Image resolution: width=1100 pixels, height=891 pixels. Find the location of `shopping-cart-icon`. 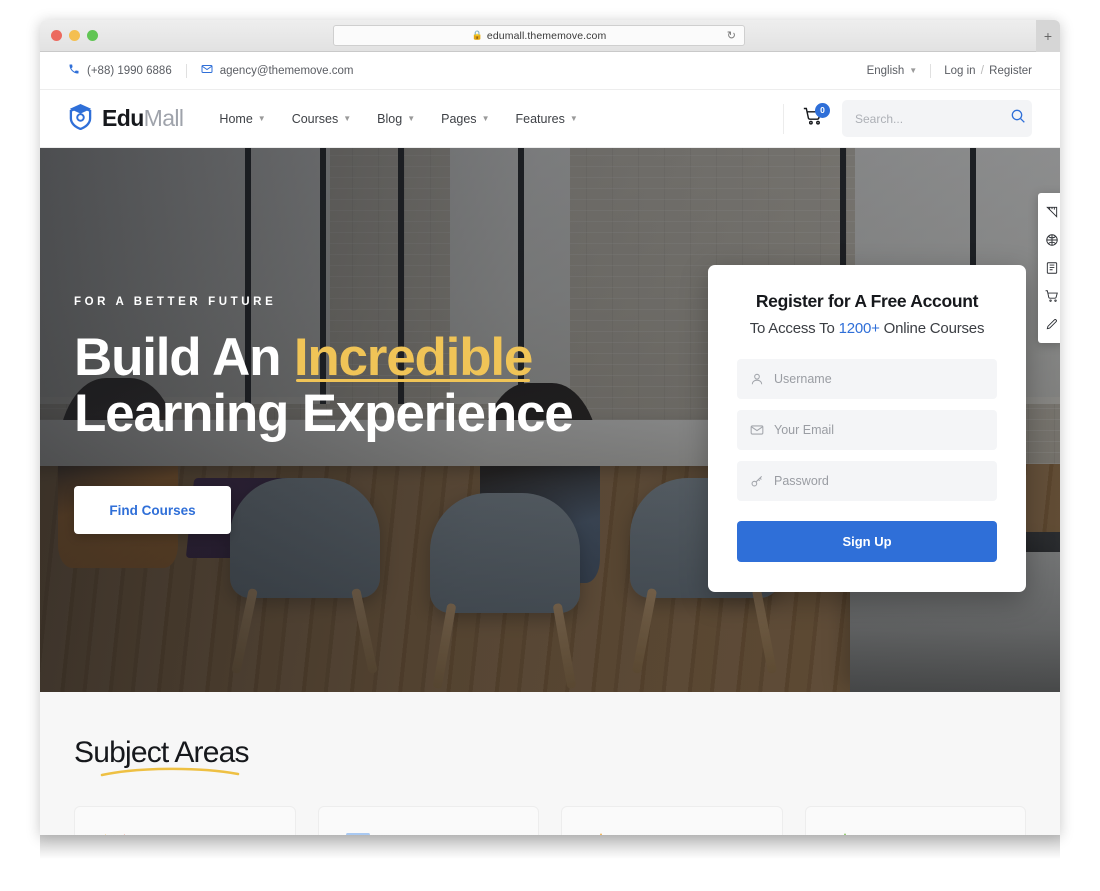

shopping-cart-icon is located at coordinates (1049, 296).